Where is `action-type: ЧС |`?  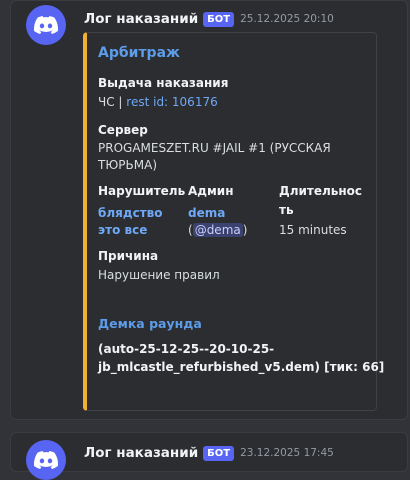
action-type: ЧС | is located at coordinates (112, 102).